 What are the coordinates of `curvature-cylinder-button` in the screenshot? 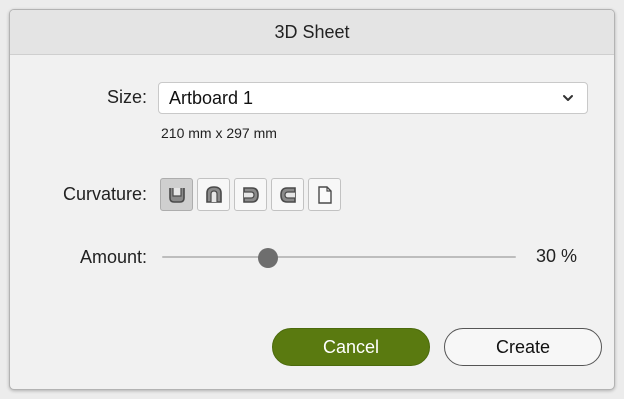 It's located at (213, 194).